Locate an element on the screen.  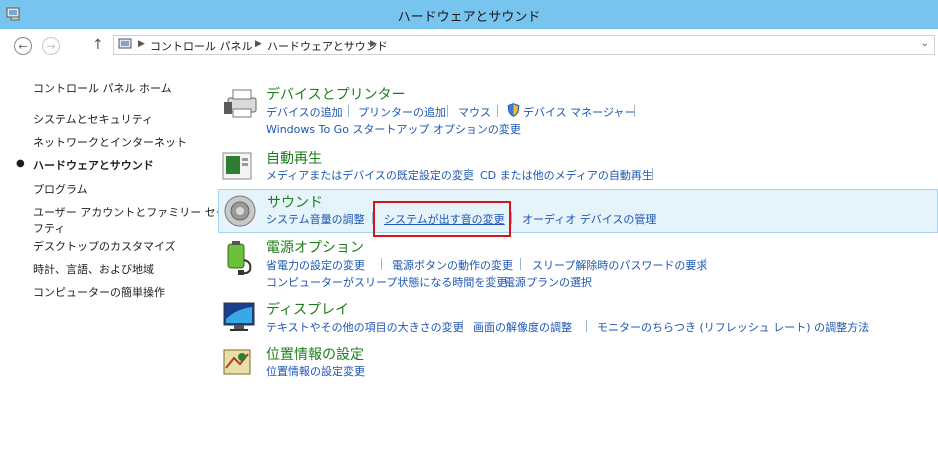
category-sound: サウンド システム音量の調整 システムが出す音の変更 オーディオ デバイスの管理 is located at coordinates (578, 211).